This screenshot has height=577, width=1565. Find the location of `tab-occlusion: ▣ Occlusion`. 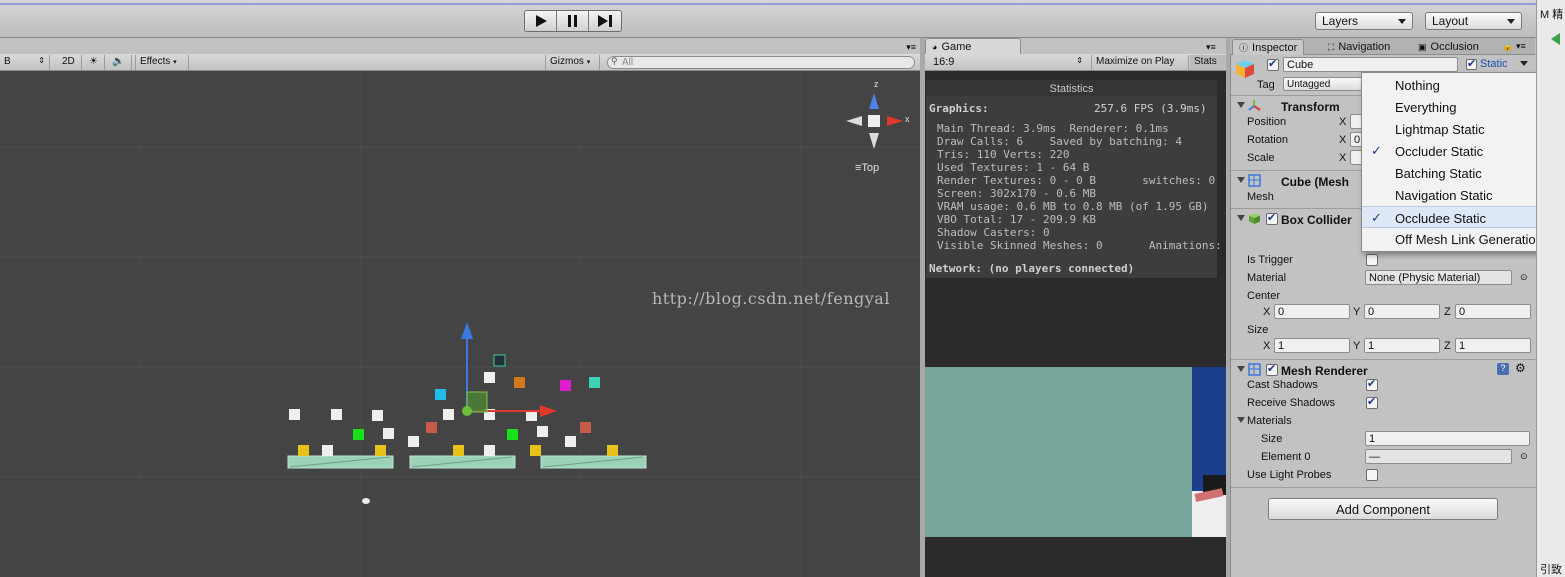

tab-occlusion: ▣ Occlusion is located at coordinates (1448, 47).